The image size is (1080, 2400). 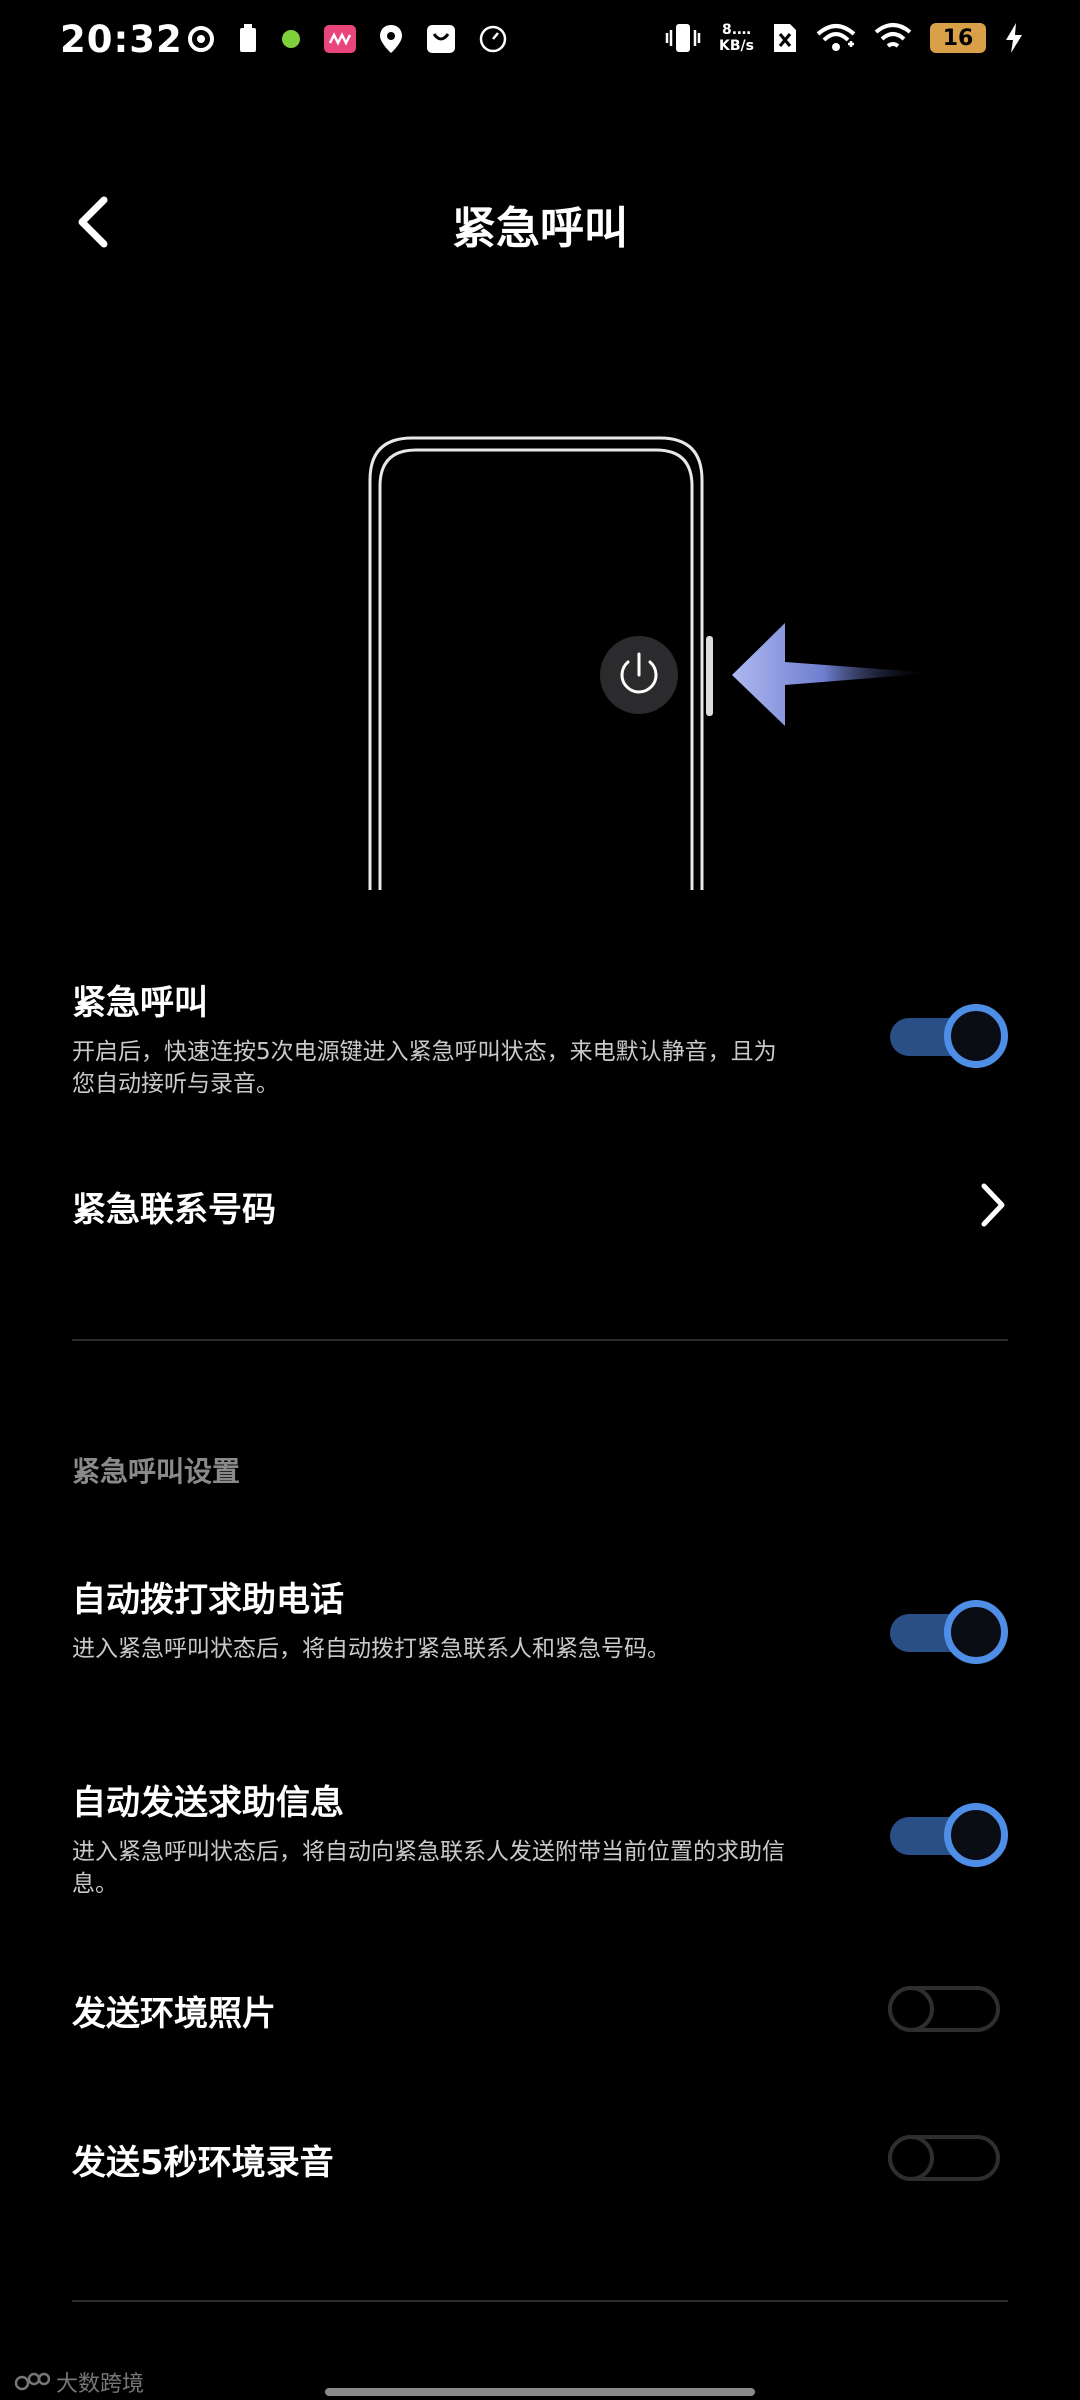 What do you see at coordinates (208, 1600) in the screenshot?
I see `auto-dial-title: 自动拨打求助电话` at bounding box center [208, 1600].